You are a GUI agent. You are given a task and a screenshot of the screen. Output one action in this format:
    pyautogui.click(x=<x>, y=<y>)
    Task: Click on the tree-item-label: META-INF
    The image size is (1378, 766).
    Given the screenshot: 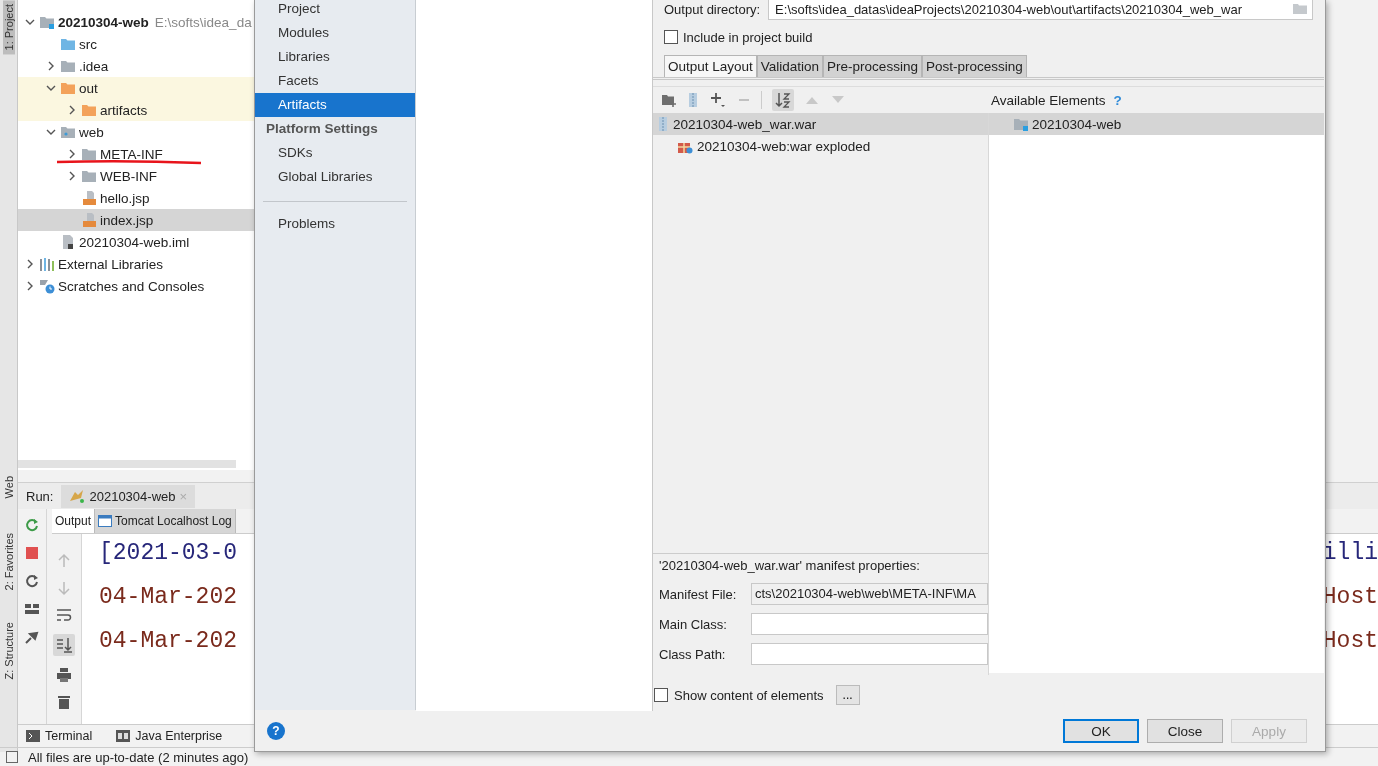 What is the action you would take?
    pyautogui.click(x=131, y=154)
    